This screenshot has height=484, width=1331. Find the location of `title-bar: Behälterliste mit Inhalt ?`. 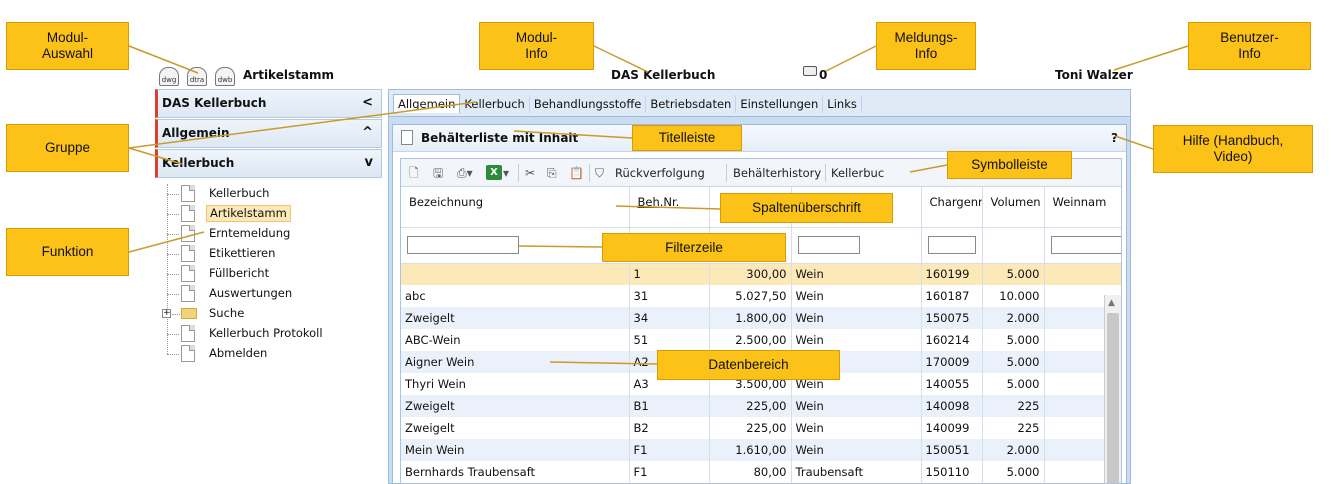

title-bar: Behälterliste mit Inhalt ? is located at coordinates (759, 138).